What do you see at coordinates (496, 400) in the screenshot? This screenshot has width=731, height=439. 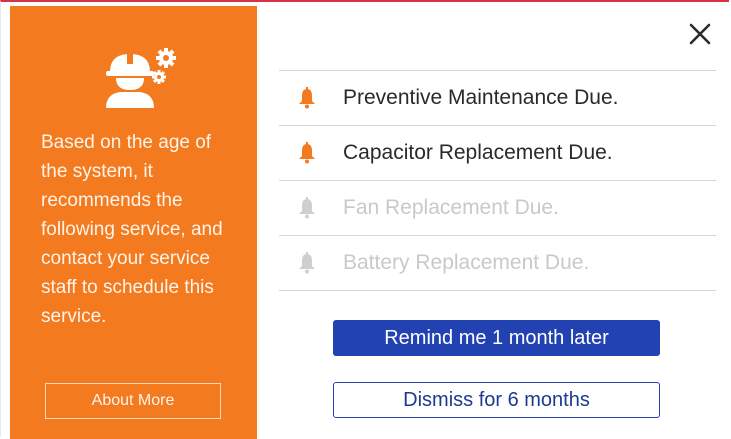 I see `dismiss-button: Dismiss for 6 months` at bounding box center [496, 400].